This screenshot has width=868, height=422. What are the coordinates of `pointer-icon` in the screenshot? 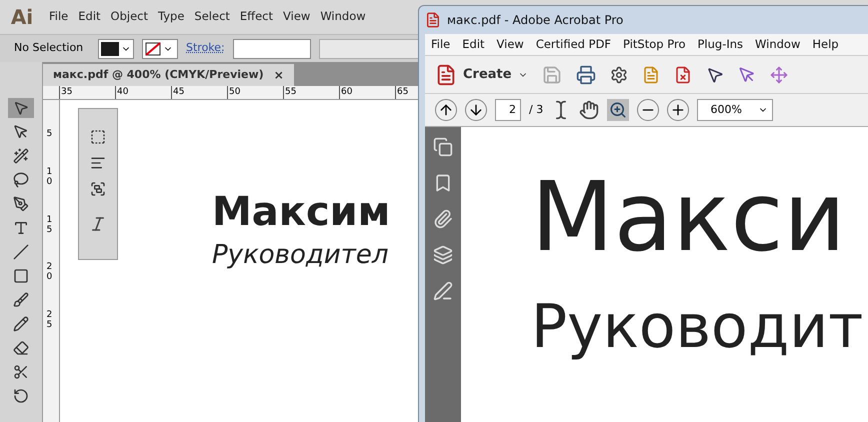 It's located at (715, 75).